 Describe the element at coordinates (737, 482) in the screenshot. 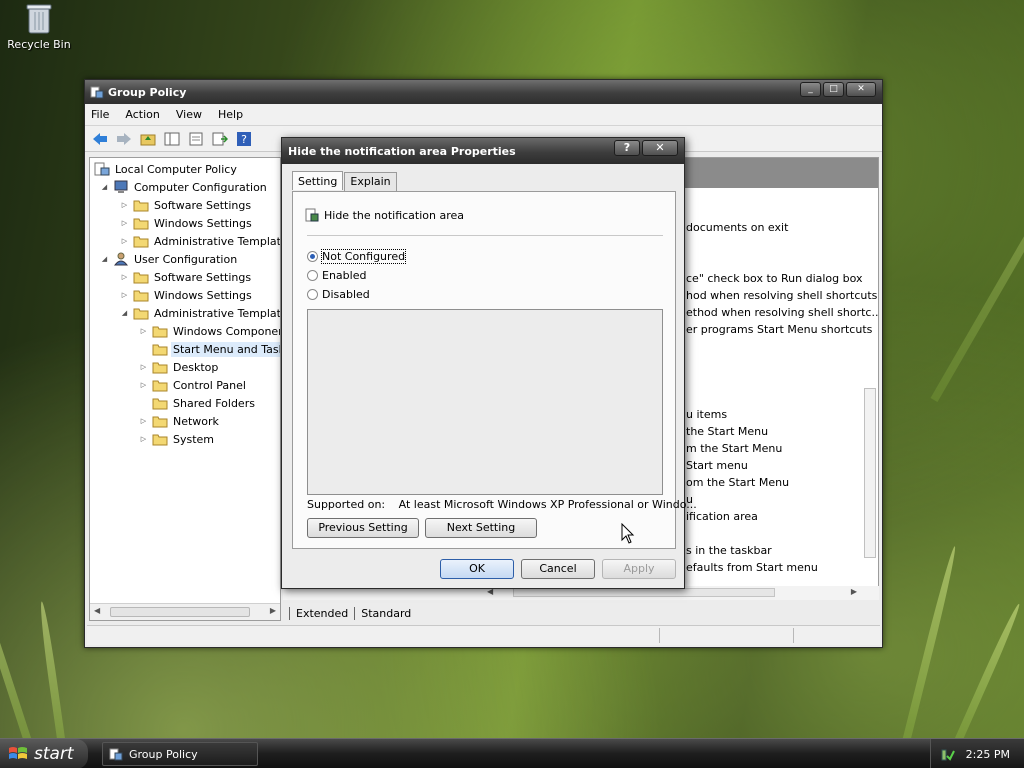

I see `setting-row: om the Start Menu` at that location.